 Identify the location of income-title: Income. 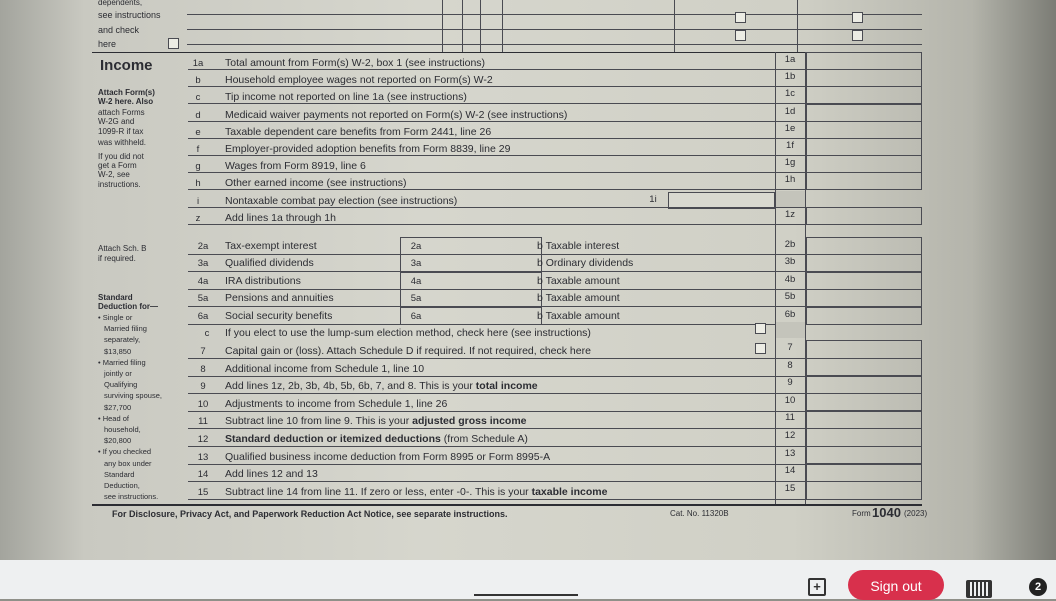
(126, 65).